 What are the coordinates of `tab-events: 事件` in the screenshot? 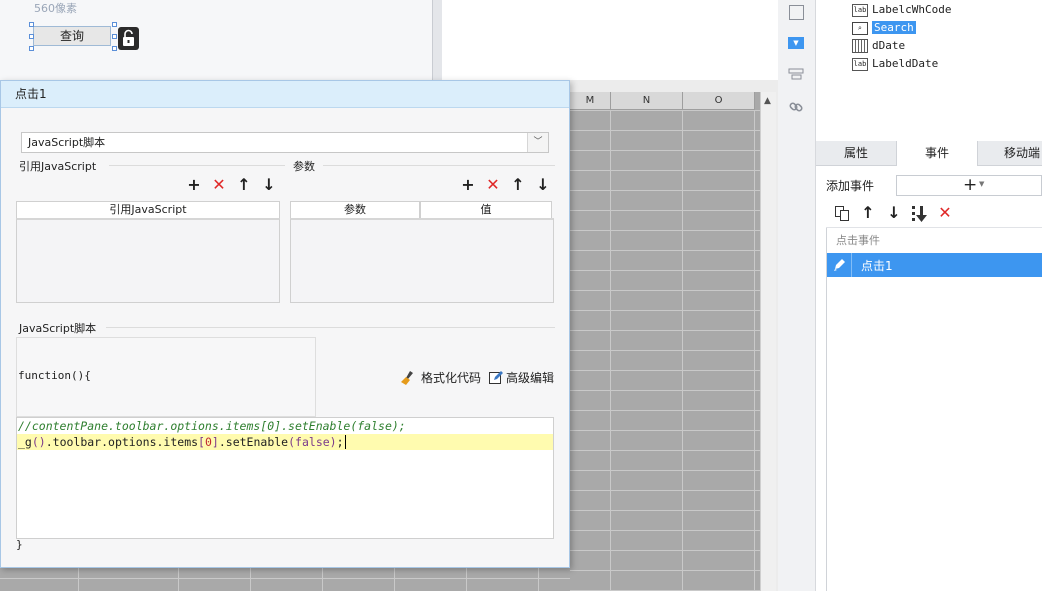 It's located at (937, 153).